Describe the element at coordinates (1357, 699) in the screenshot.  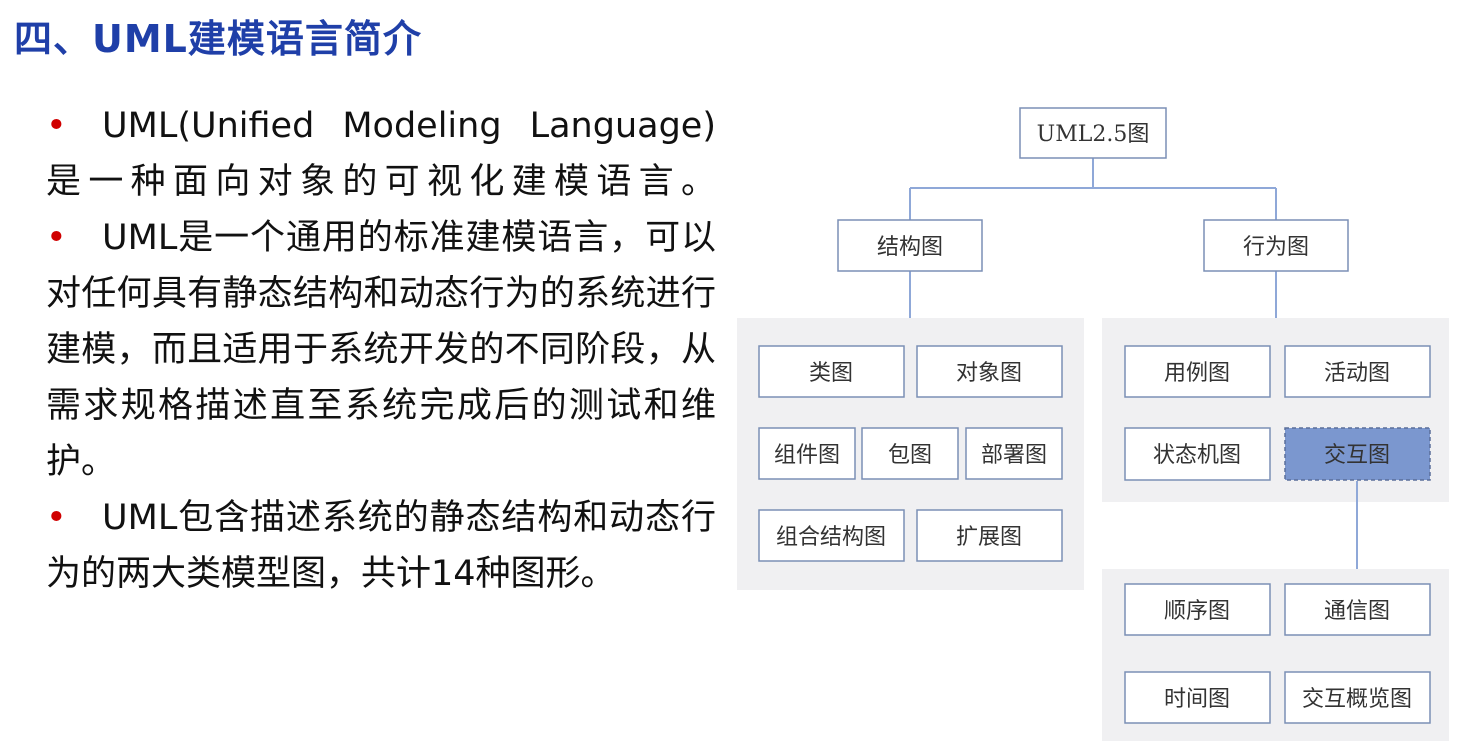
I see `interaction-overview-diagram-label: 交互概览图` at that location.